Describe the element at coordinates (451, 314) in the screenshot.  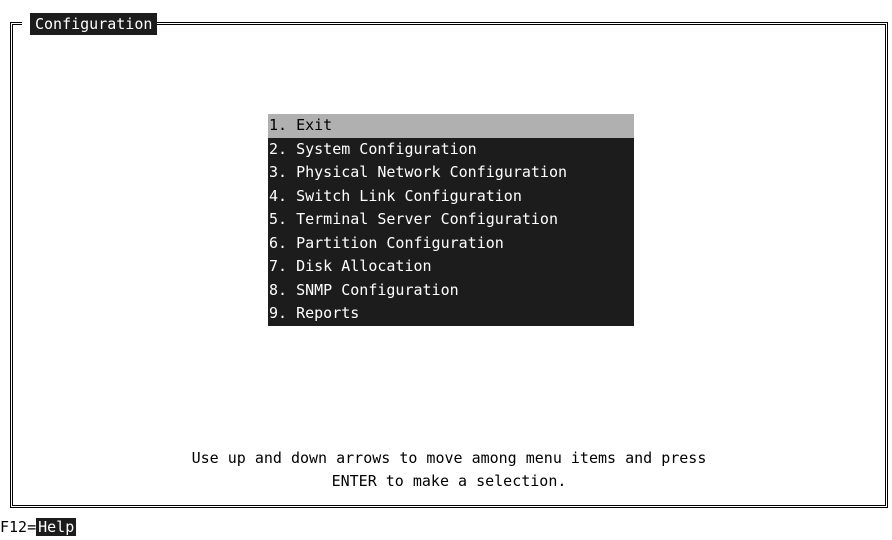
I see `menu-item-reports: 9. Reports` at that location.